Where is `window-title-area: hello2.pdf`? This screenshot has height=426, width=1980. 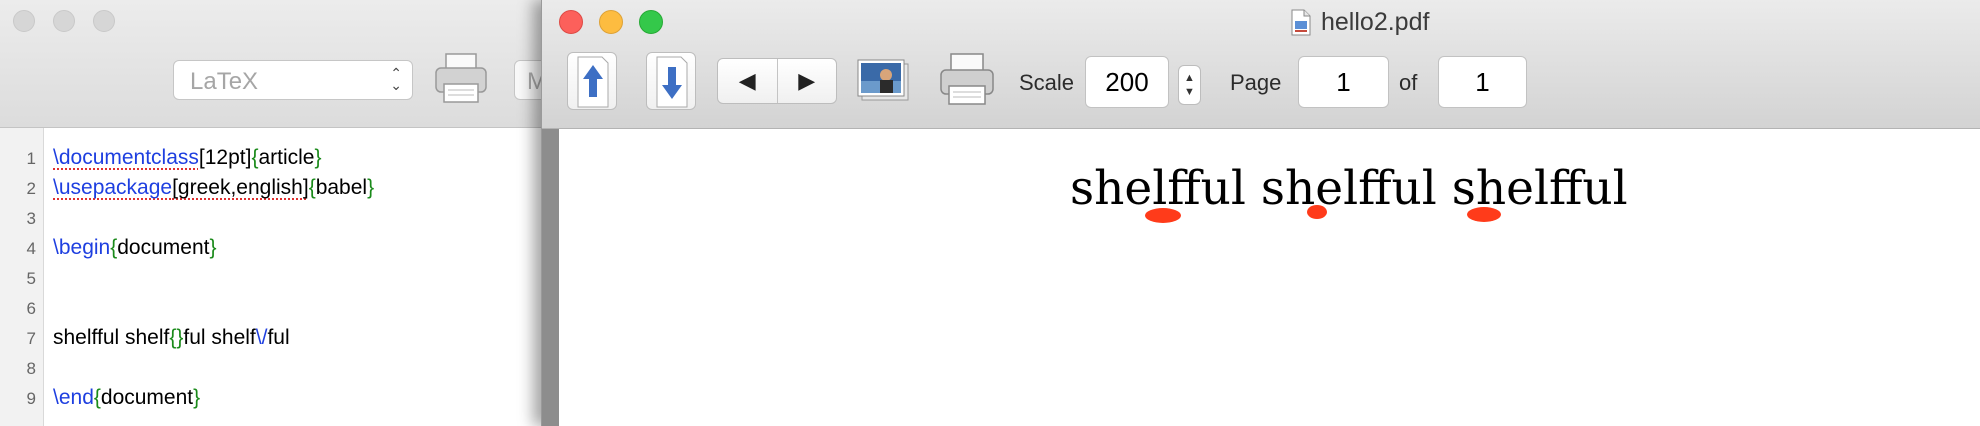 window-title-area: hello2.pdf is located at coordinates (1360, 22).